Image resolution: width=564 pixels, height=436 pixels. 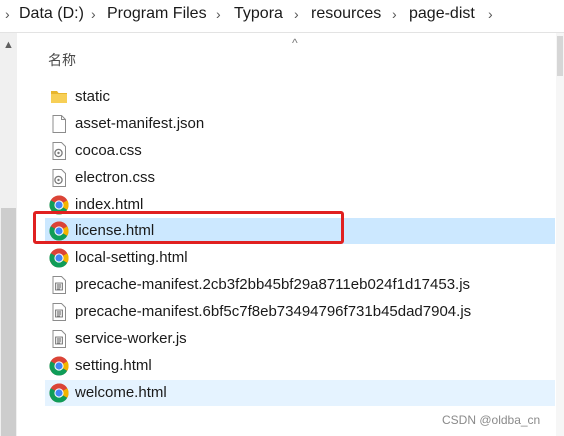 I want to click on annotation-highlight-box, so click(x=188, y=227).